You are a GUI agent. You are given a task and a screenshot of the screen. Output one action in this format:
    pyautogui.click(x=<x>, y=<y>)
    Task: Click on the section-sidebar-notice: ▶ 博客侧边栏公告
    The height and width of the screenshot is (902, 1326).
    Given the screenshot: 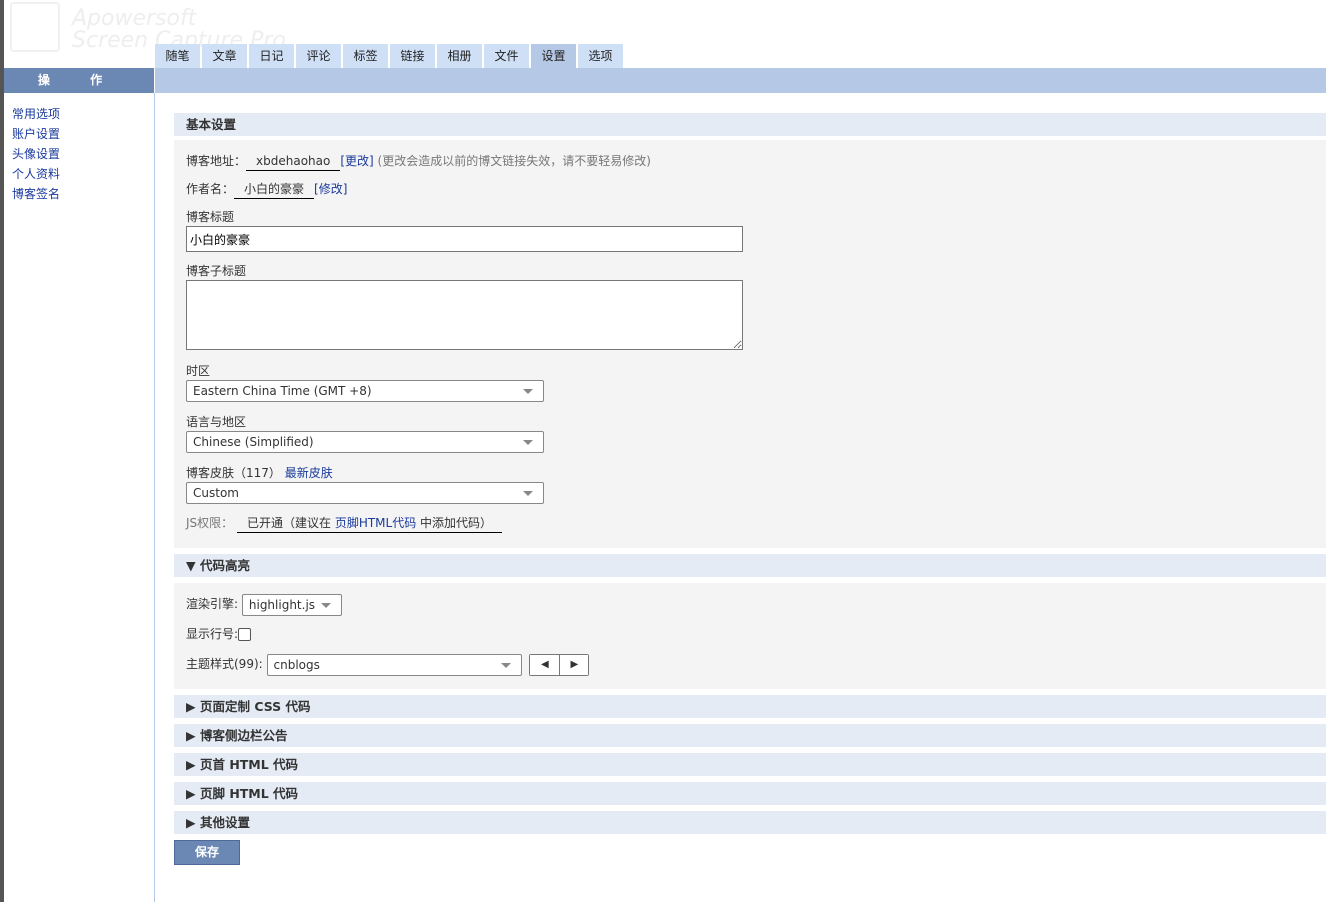 What is the action you would take?
    pyautogui.click(x=750, y=735)
    